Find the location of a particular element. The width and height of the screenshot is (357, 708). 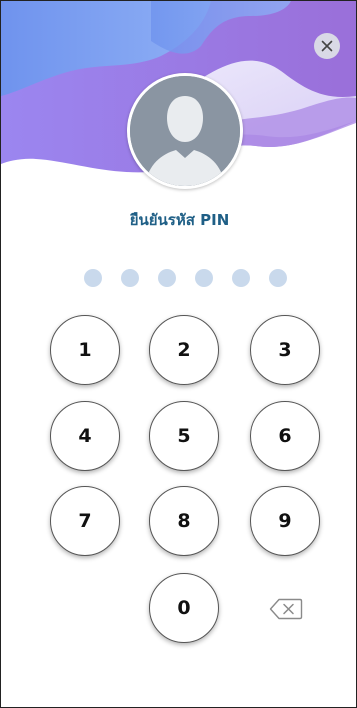

keypad-key-3: 3 is located at coordinates (285, 350).